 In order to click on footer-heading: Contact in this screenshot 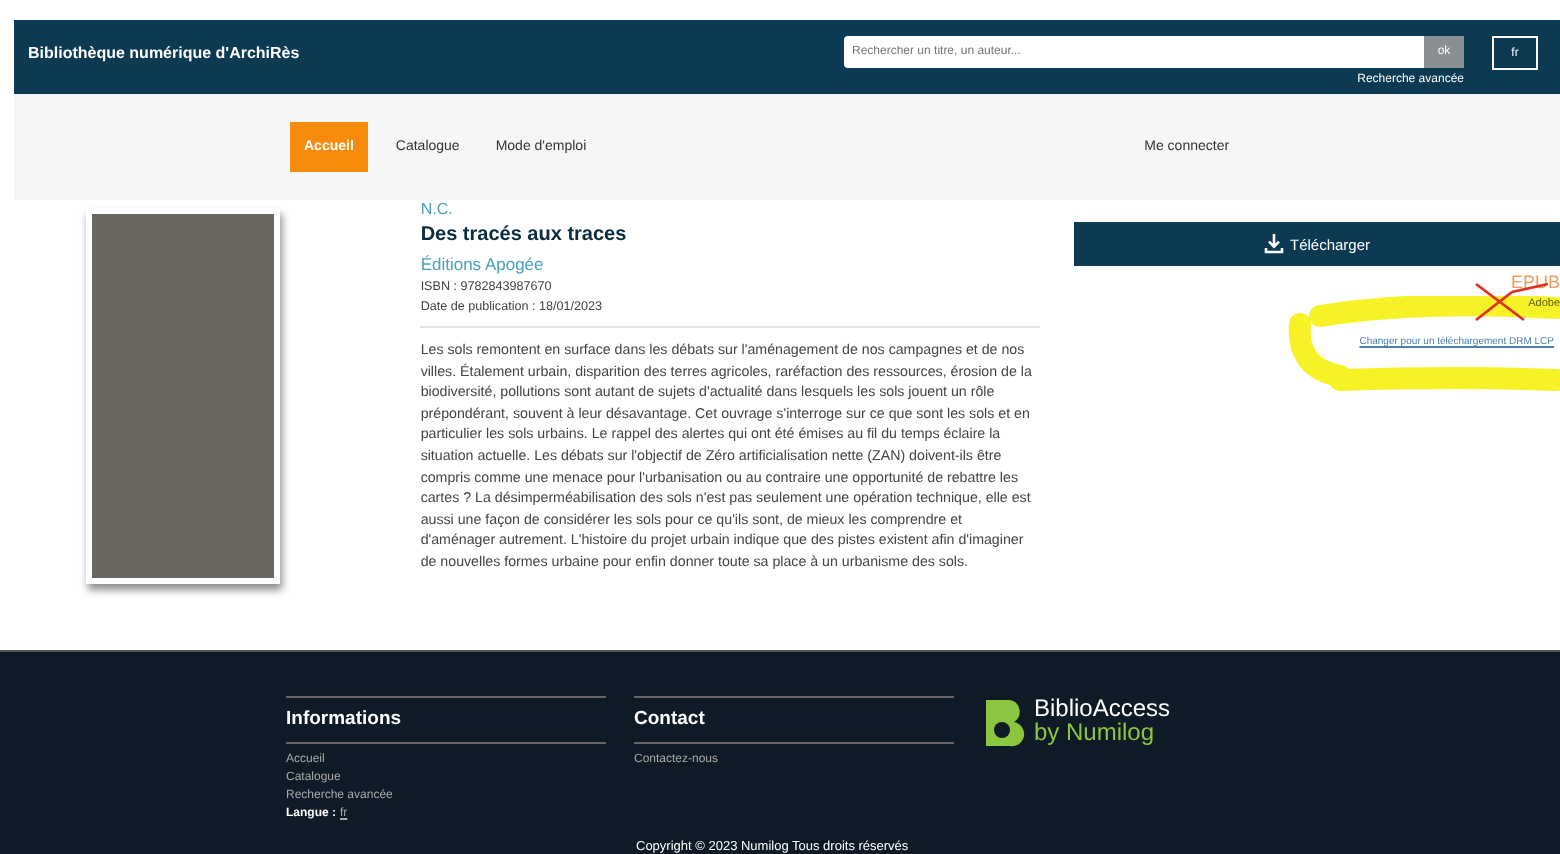, I will do `click(794, 720)`.